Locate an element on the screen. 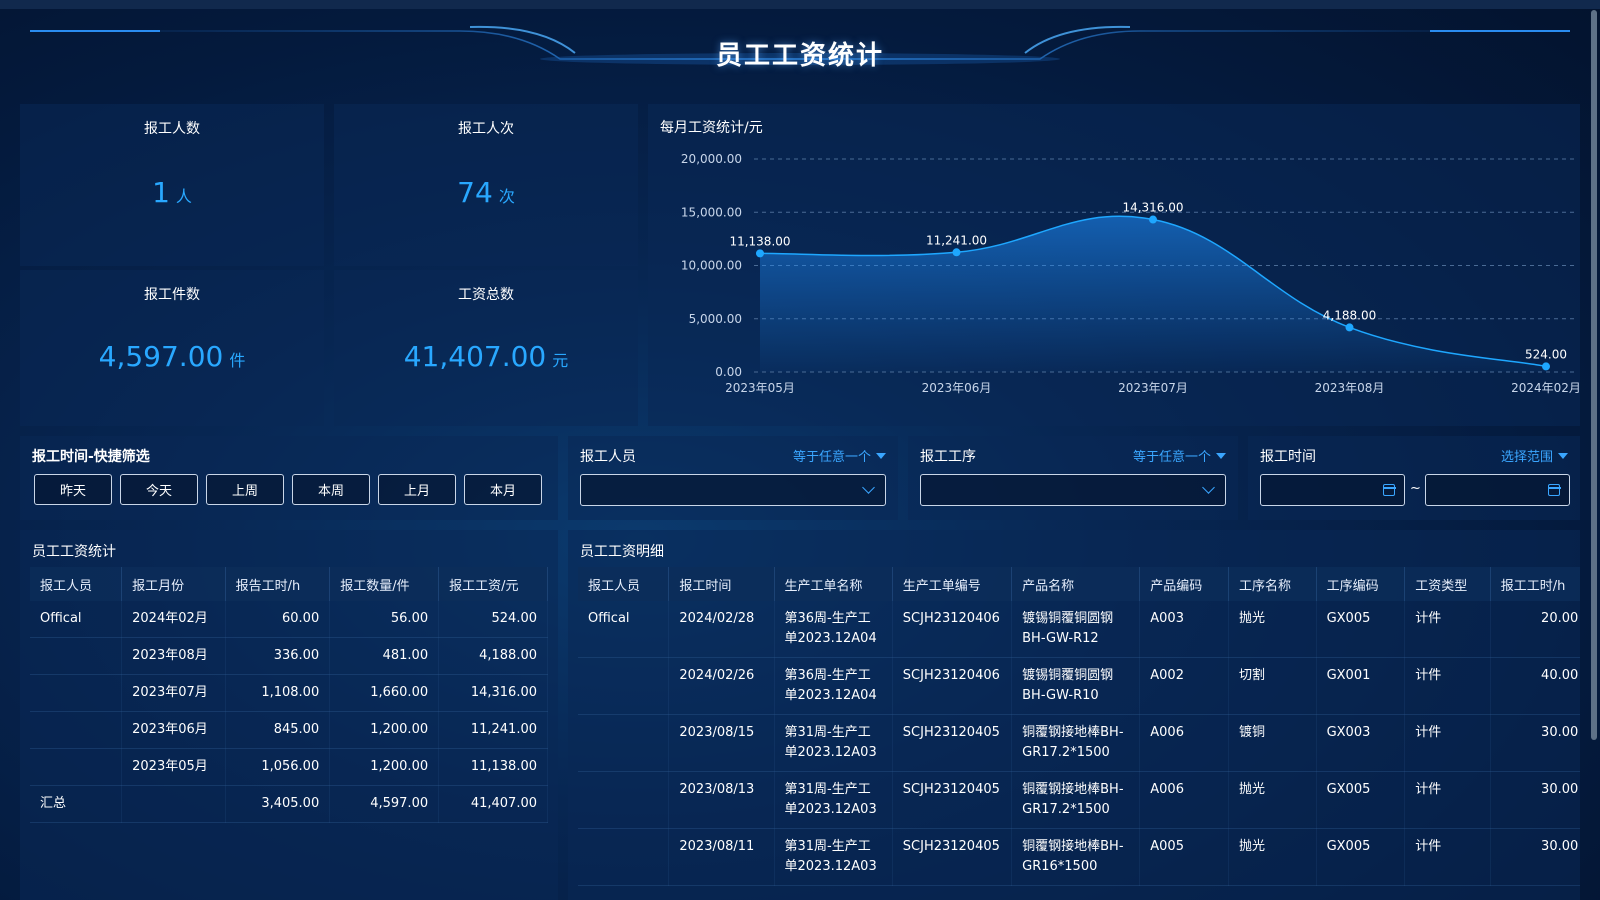 This screenshot has height=900, width=1600. stat-value: 41,407.00 元 is located at coordinates (486, 356).